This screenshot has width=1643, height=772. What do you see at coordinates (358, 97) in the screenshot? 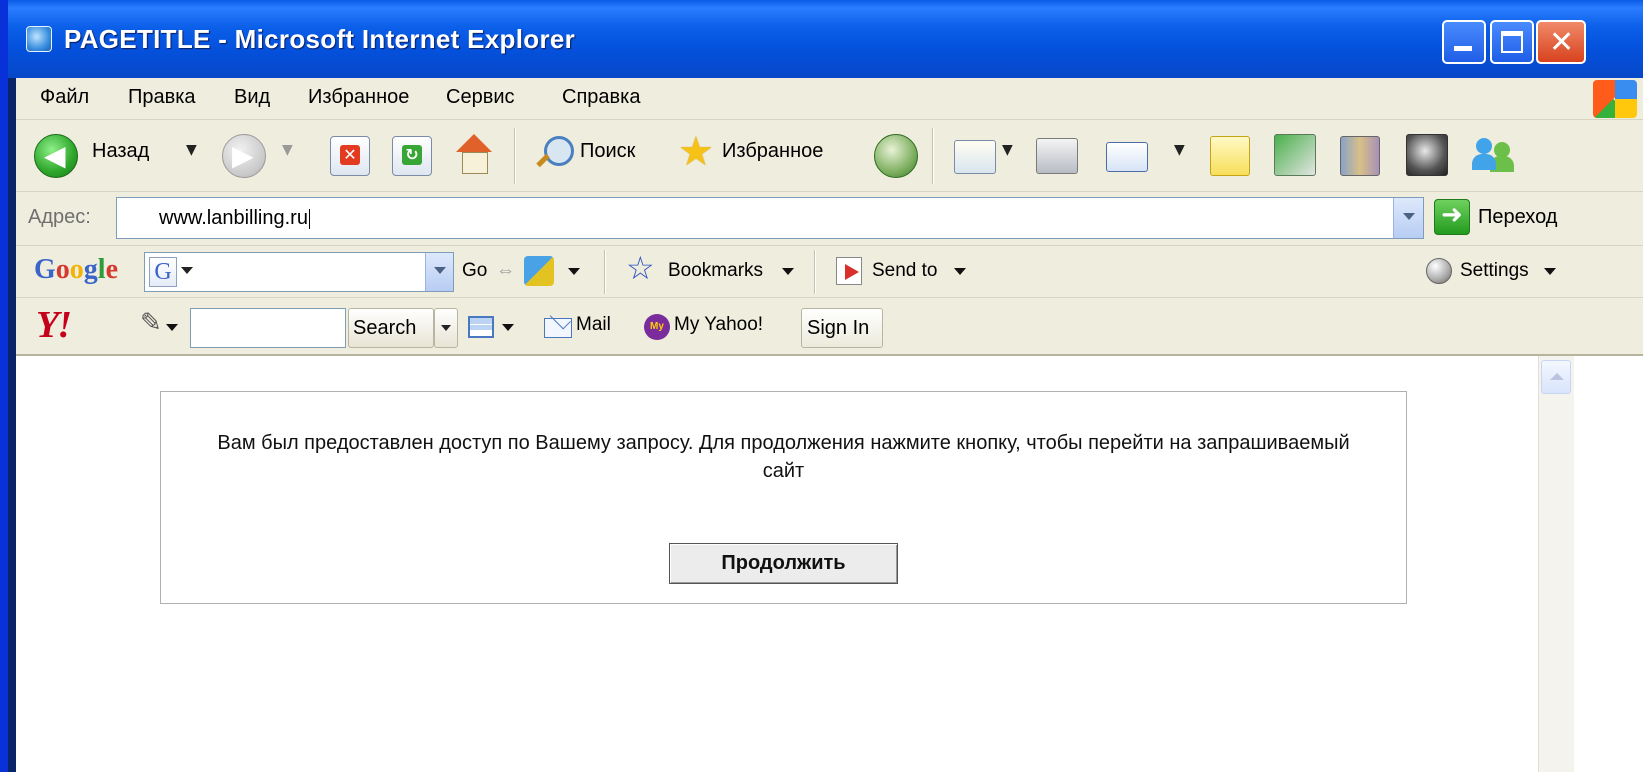
I see `menu-favorites: Избранное` at bounding box center [358, 97].